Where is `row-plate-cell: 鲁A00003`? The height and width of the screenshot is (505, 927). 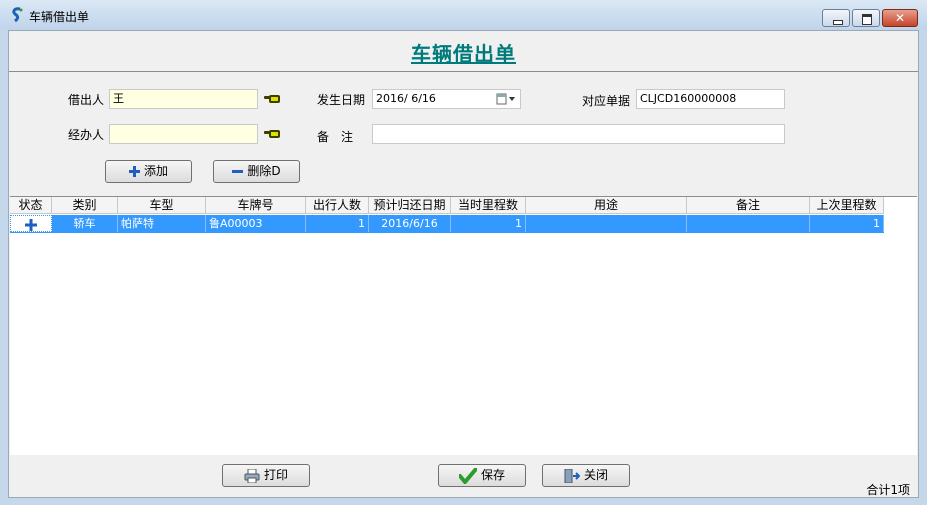
row-plate-cell: 鲁A00003 is located at coordinates (256, 223).